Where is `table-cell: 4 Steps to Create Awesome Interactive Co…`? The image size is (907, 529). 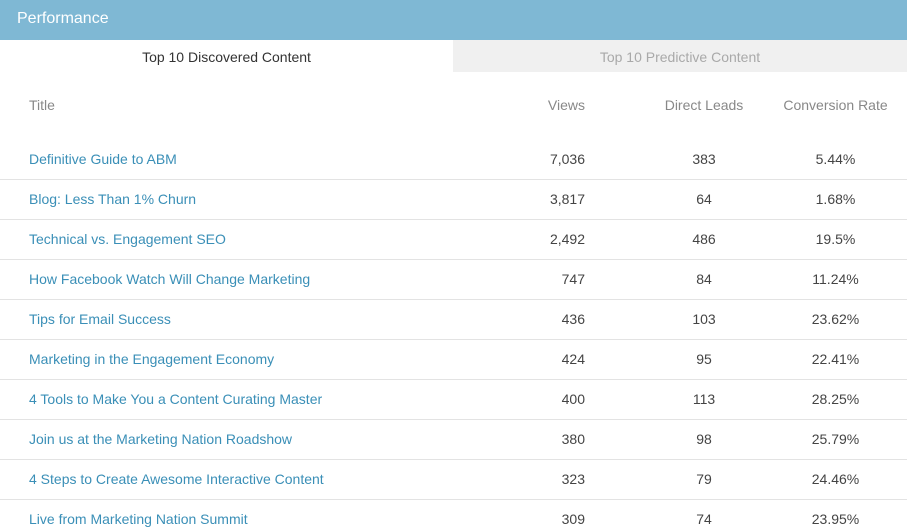
table-cell: 4 Steps to Create Awesome Interactive Co… is located at coordinates (248, 479).